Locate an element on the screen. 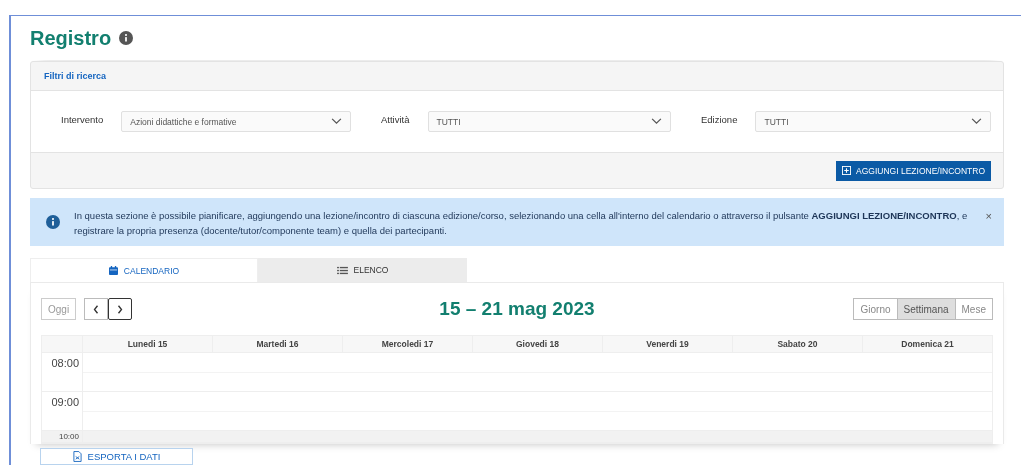  day-header: Giovedi 18 is located at coordinates (537, 344).